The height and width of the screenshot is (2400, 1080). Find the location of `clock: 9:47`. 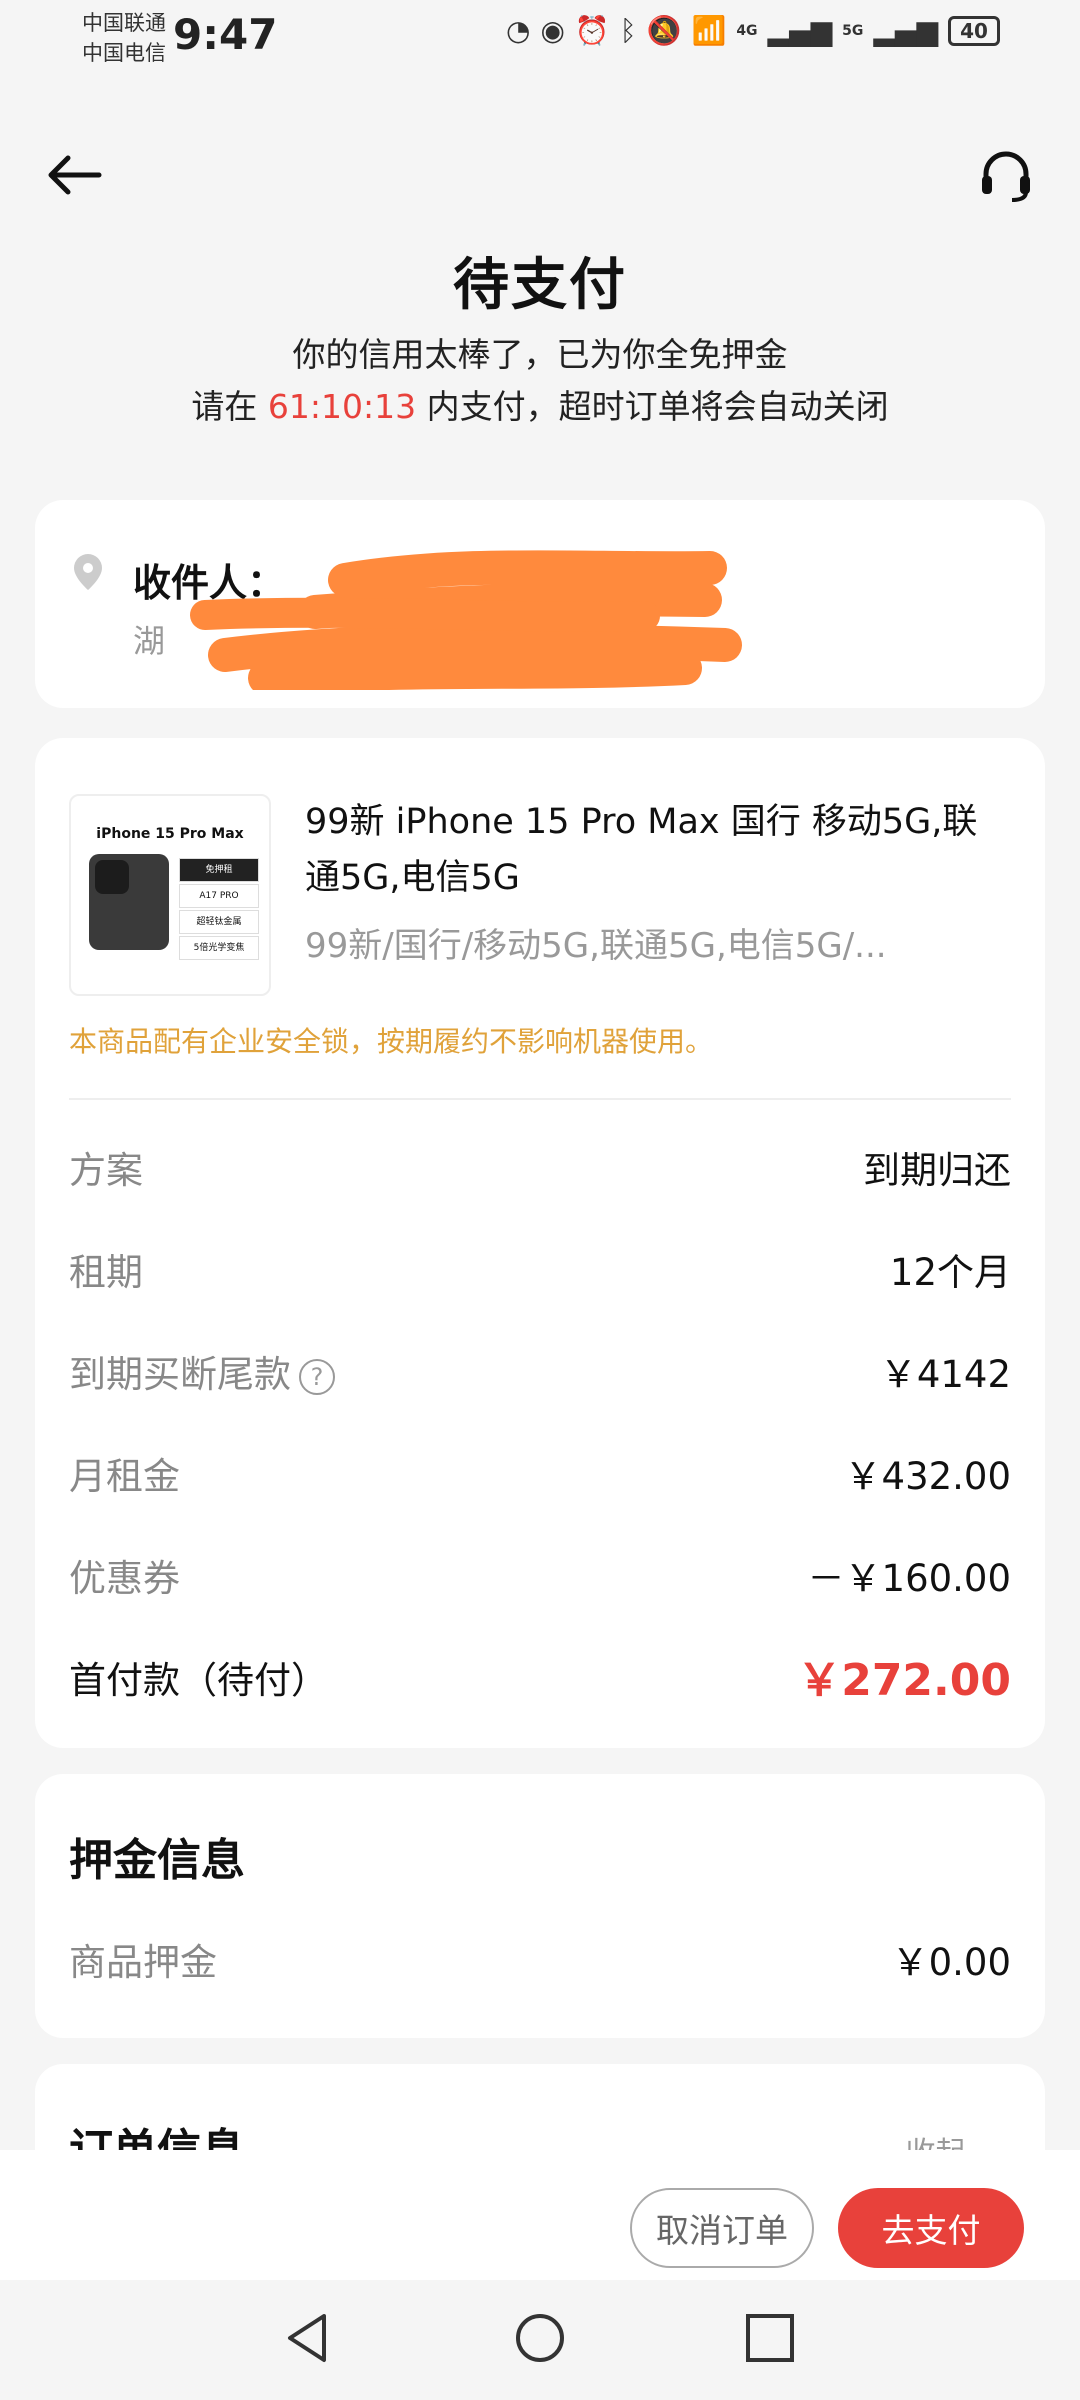

clock: 9:47 is located at coordinates (225, 34).